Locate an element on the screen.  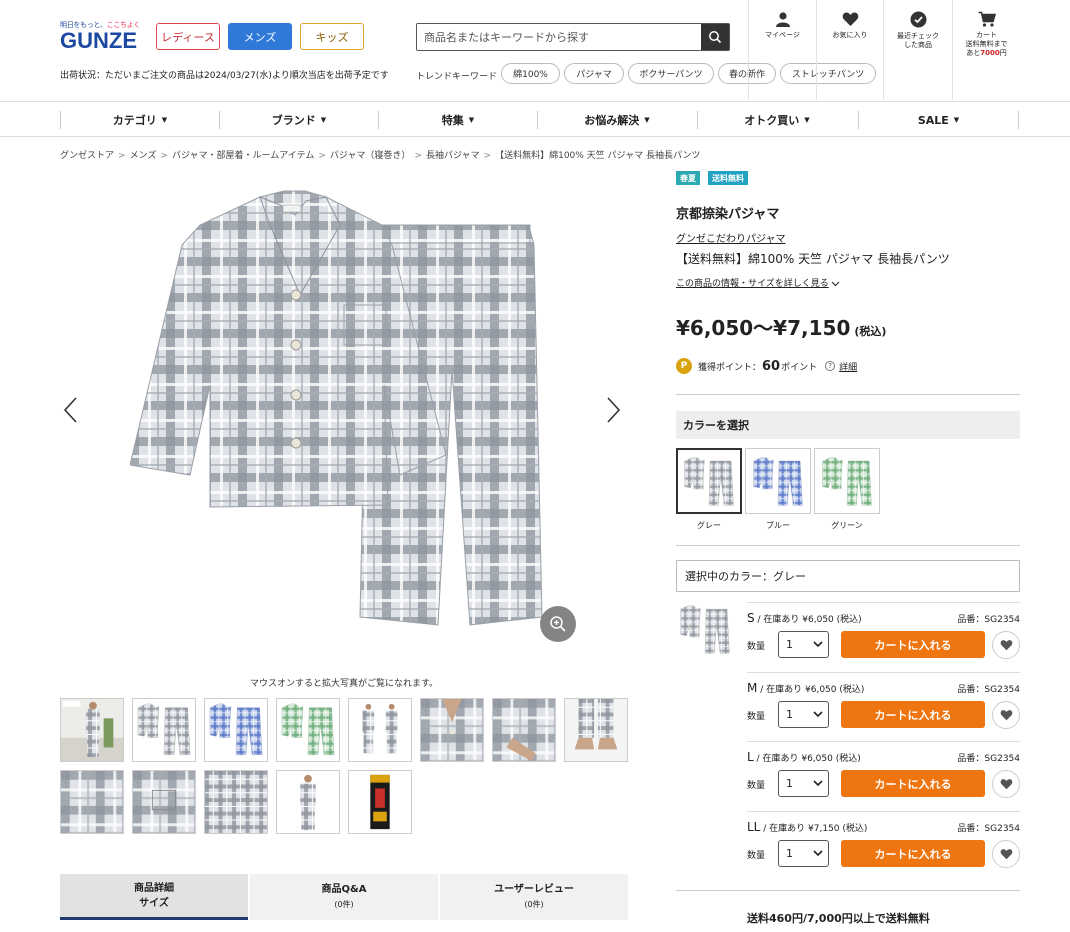
zoom-in-icon is located at coordinates (558, 624).